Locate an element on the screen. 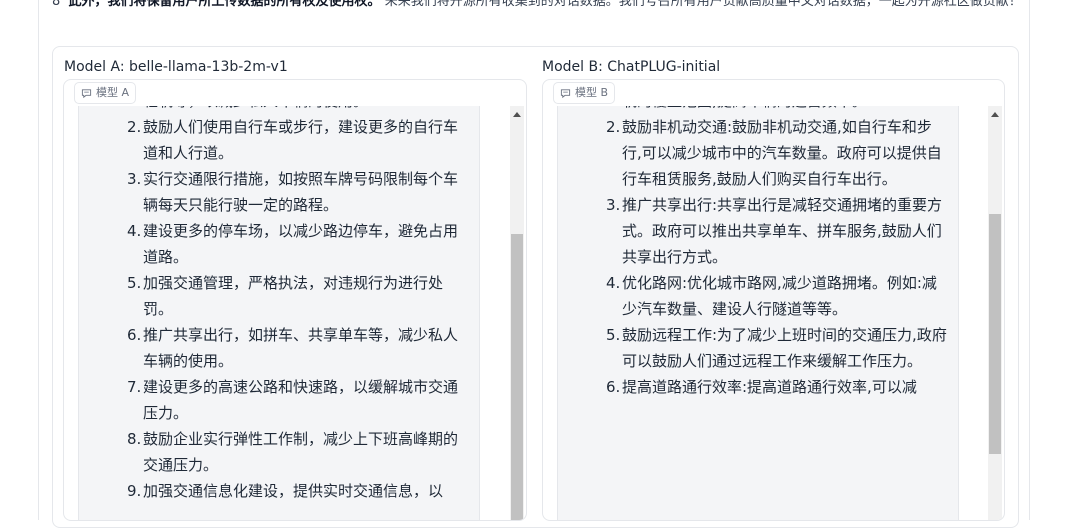  list-item-text: 鼓励人们使用自行车或步行，建设更多的自行车道和人行道。 is located at coordinates (301, 140).